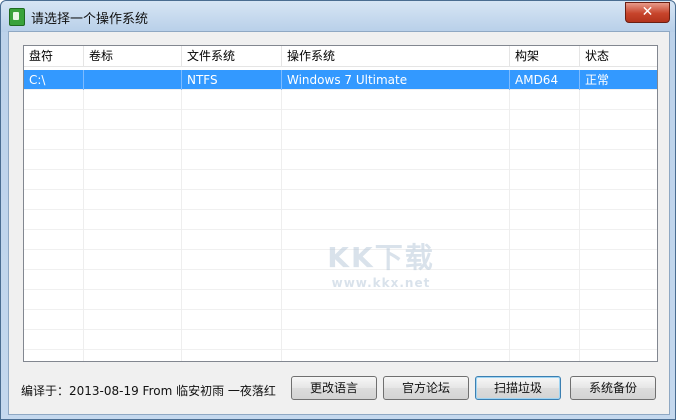 The image size is (676, 420). What do you see at coordinates (232, 80) in the screenshot?
I see `cell-filesystem: NTFS` at bounding box center [232, 80].